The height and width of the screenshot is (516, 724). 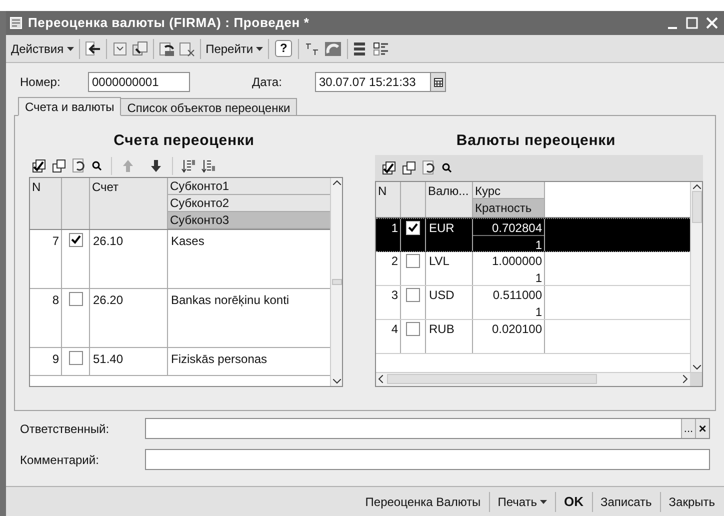 What do you see at coordinates (702, 428) in the screenshot?
I see `clear-button: ×` at bounding box center [702, 428].